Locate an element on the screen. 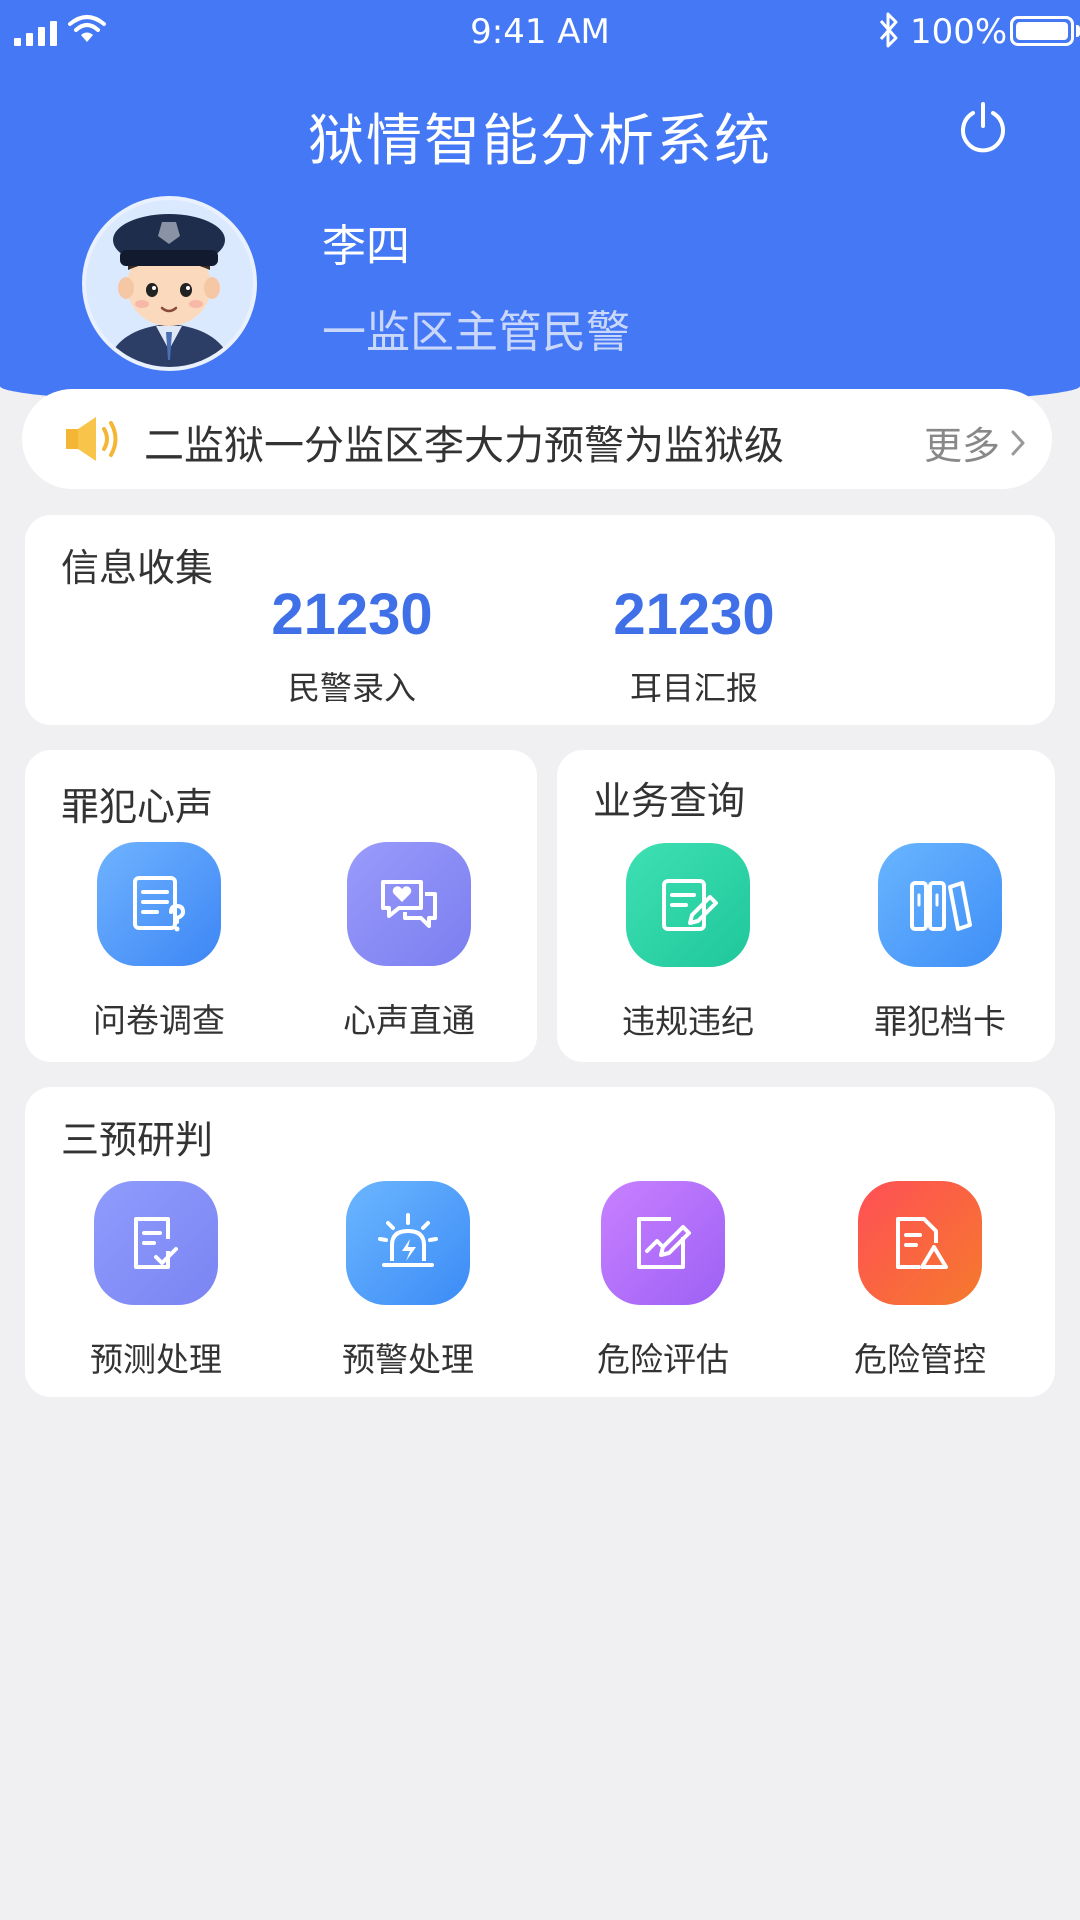  criminal-file-label: 罪犯档卡 is located at coordinates (940, 1021).